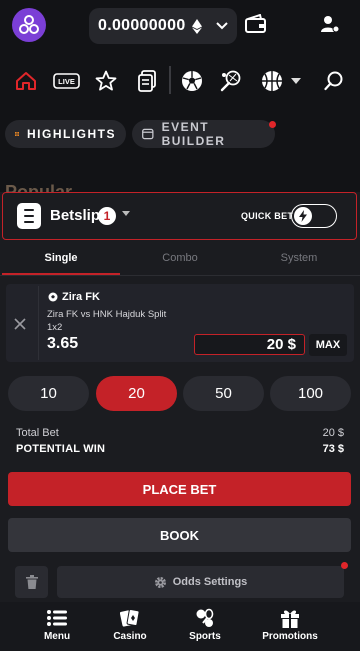  I want to click on logo-icon, so click(29, 24).